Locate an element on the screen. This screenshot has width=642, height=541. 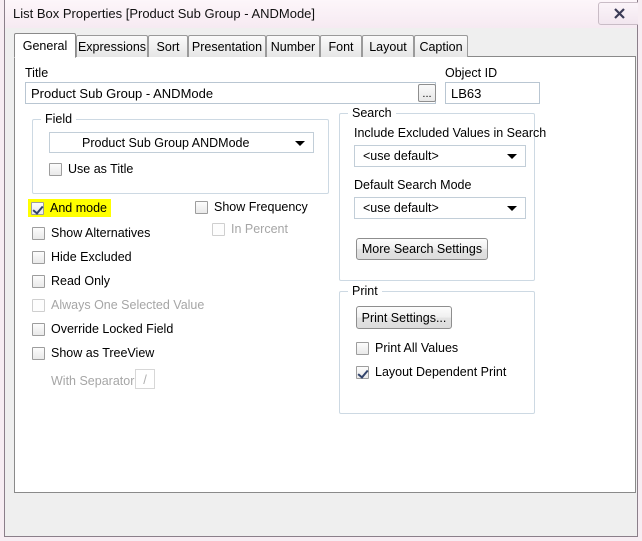
default-search-mode-value: <use default> is located at coordinates (401, 208).